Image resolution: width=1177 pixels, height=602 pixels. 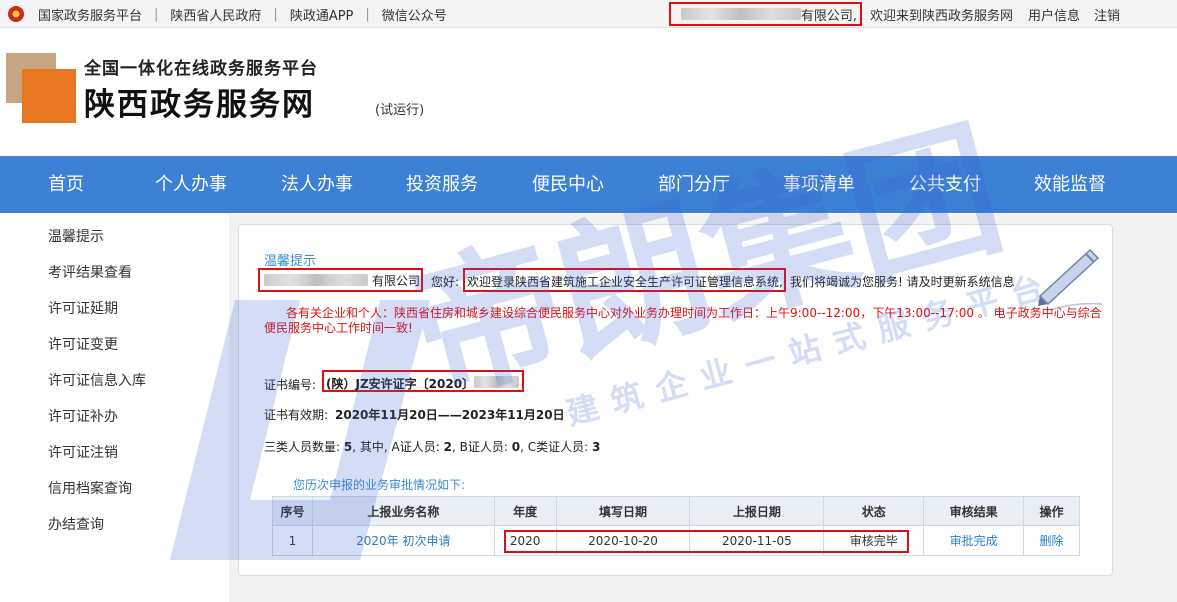 I want to click on col-action: 操作, so click(x=1051, y=511).